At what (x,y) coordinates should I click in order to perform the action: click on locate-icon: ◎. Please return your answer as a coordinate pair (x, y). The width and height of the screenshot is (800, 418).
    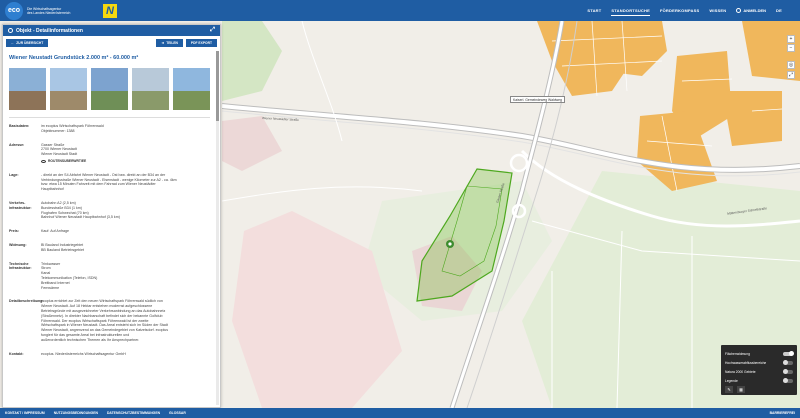
    Looking at the image, I should click on (791, 65).